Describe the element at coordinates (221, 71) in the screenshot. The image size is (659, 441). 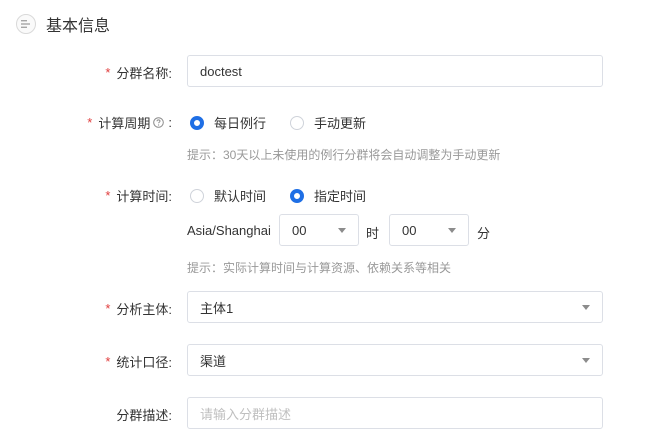
I see `name-input-value: doctest` at that location.